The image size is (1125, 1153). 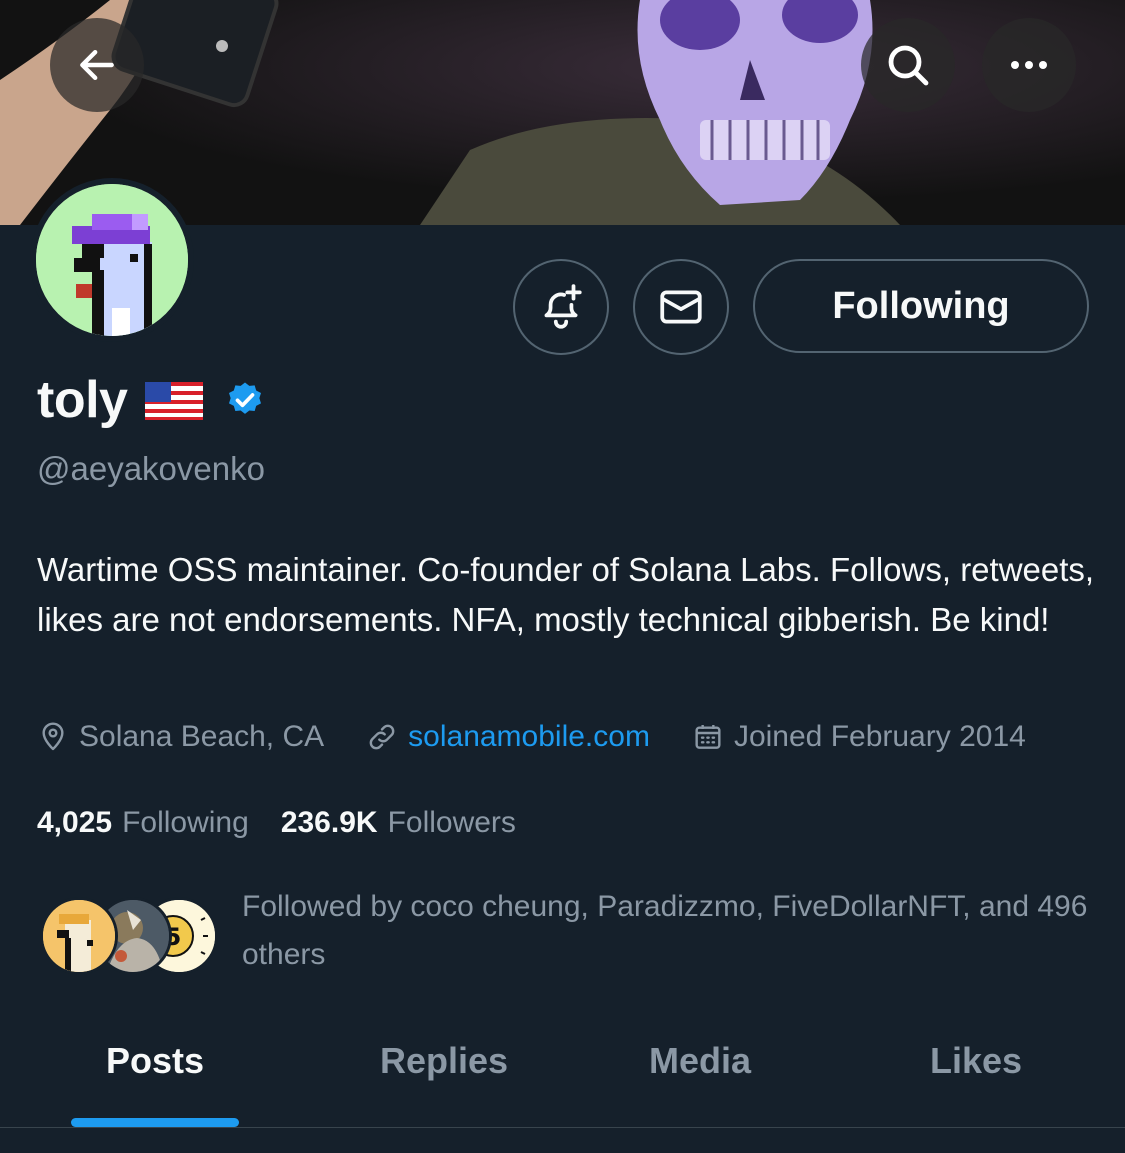 I want to click on back-button, so click(x=97, y=65).